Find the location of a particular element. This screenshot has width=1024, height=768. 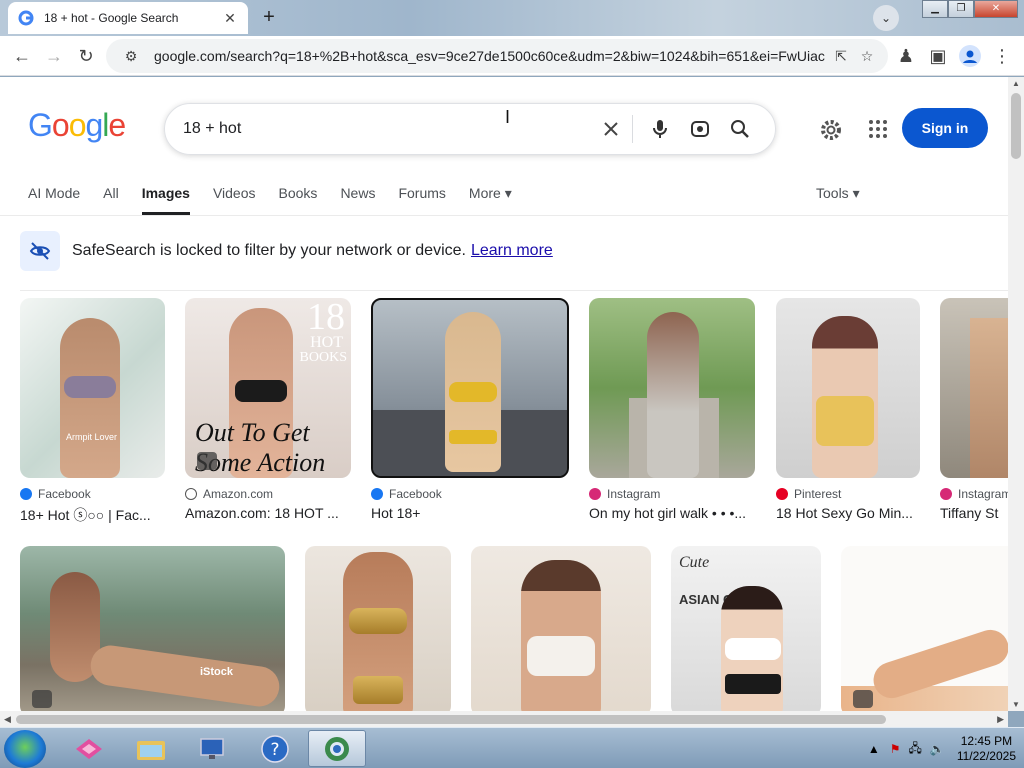

scroll-left-icon: ◀ is located at coordinates (7, 719).